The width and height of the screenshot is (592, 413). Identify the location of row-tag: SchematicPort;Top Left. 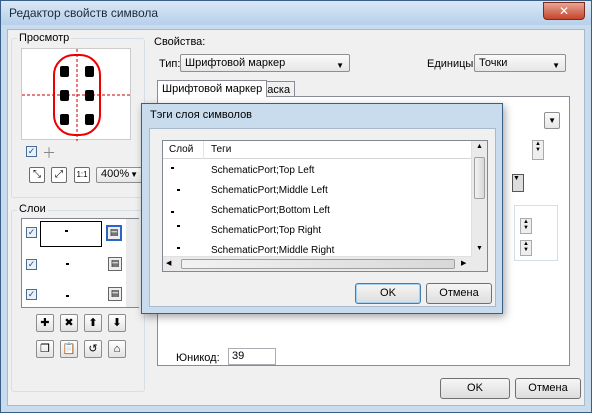
(263, 170).